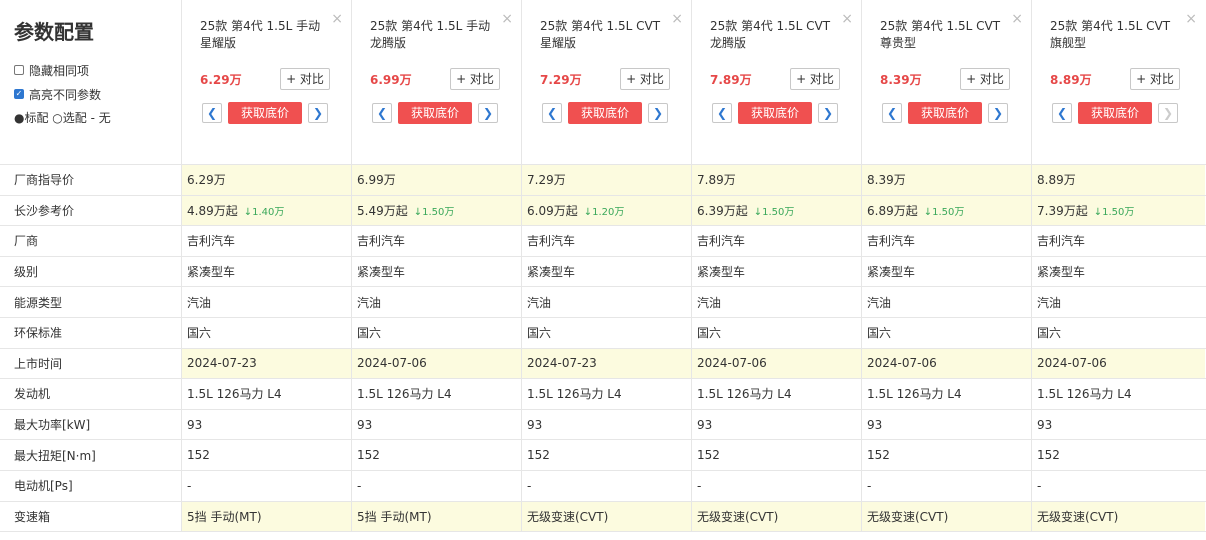 The width and height of the screenshot is (1206, 540). Describe the element at coordinates (267, 180) in the screenshot. I see `table-cell: 6.29万` at that location.